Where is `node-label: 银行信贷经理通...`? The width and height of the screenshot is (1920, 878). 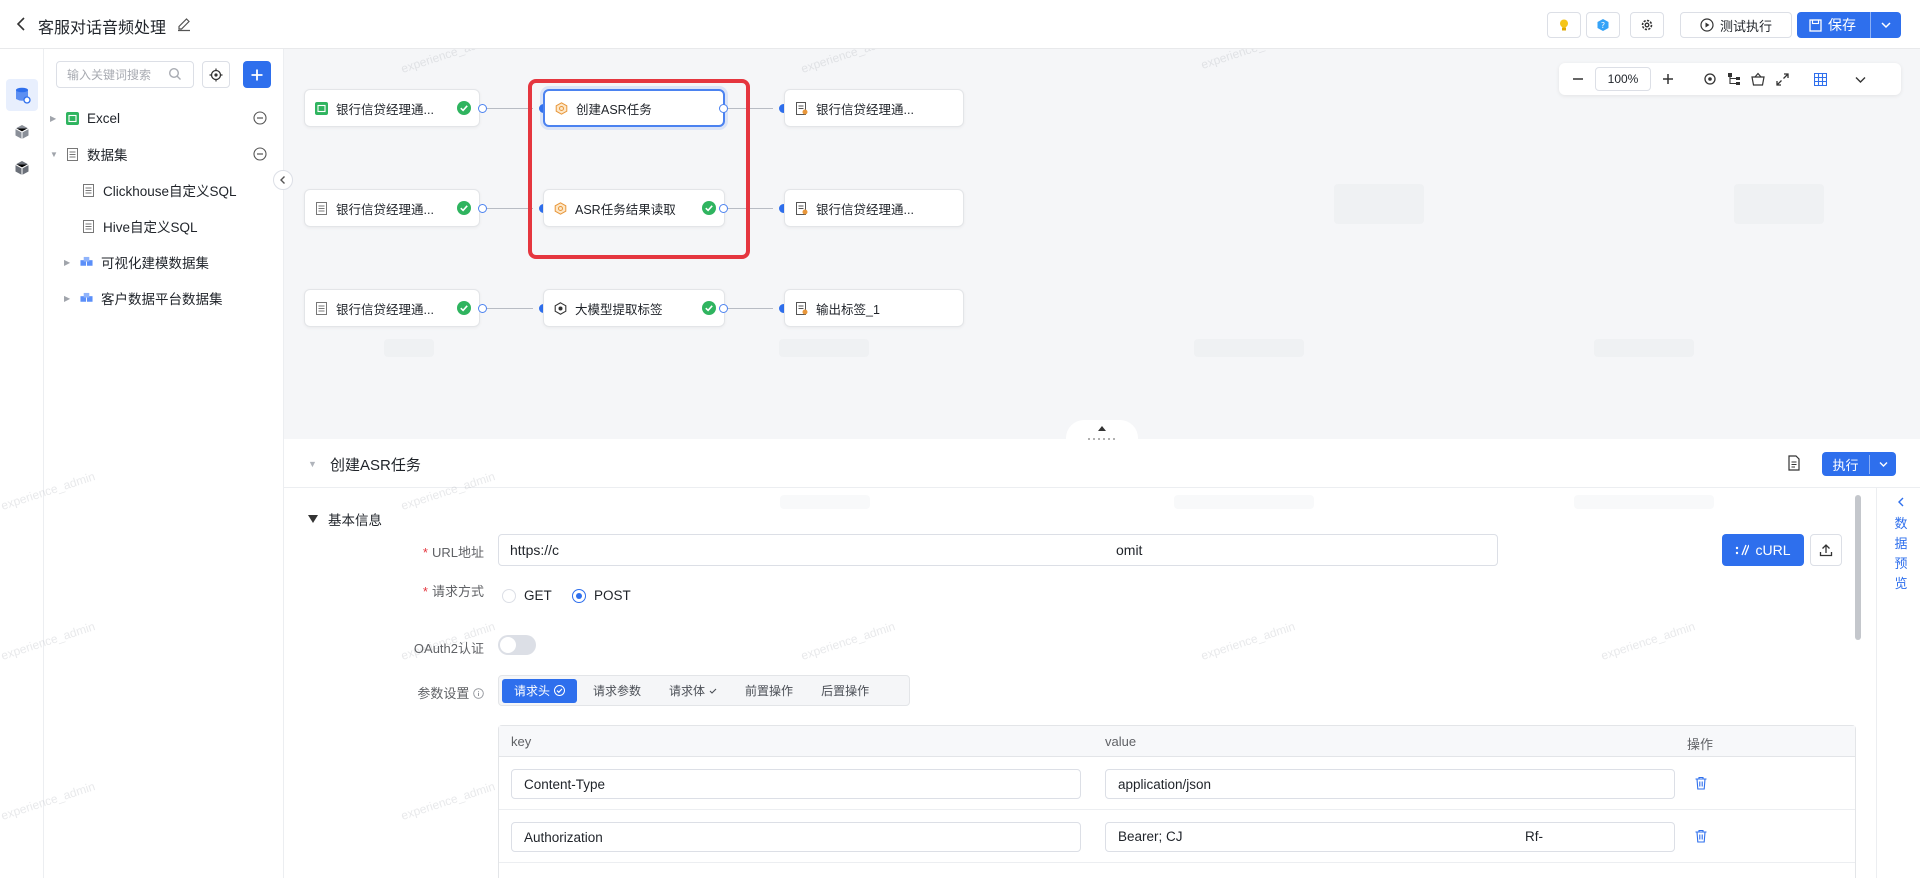 node-label: 银行信贷经理通... is located at coordinates (865, 109).